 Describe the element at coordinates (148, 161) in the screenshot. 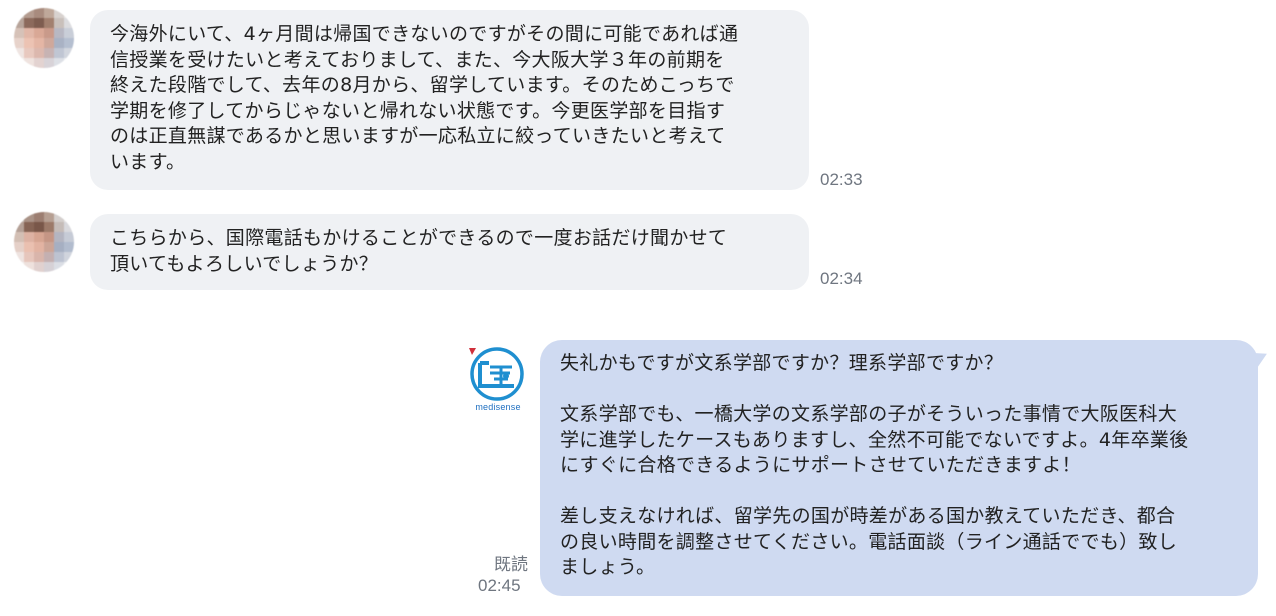

I see `message-text-line: います。` at that location.